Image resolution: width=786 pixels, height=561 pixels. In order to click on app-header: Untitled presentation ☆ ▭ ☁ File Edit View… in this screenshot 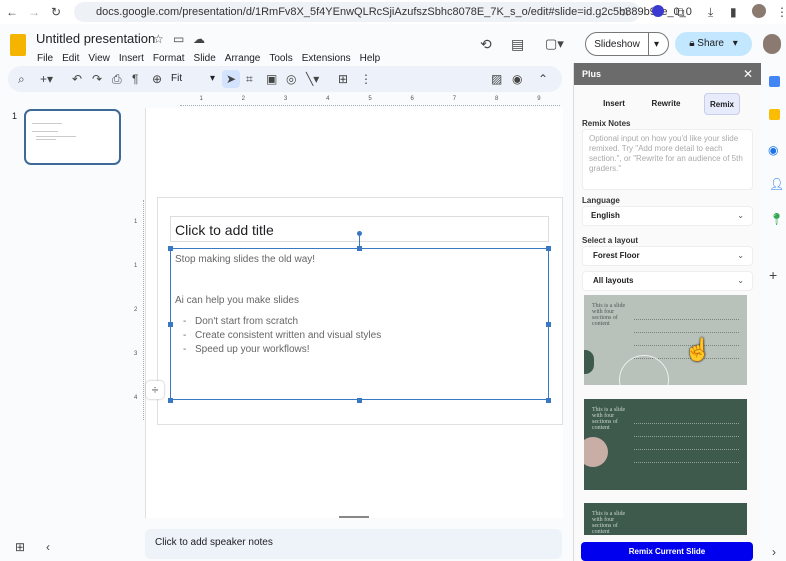, I will do `click(393, 44)`.